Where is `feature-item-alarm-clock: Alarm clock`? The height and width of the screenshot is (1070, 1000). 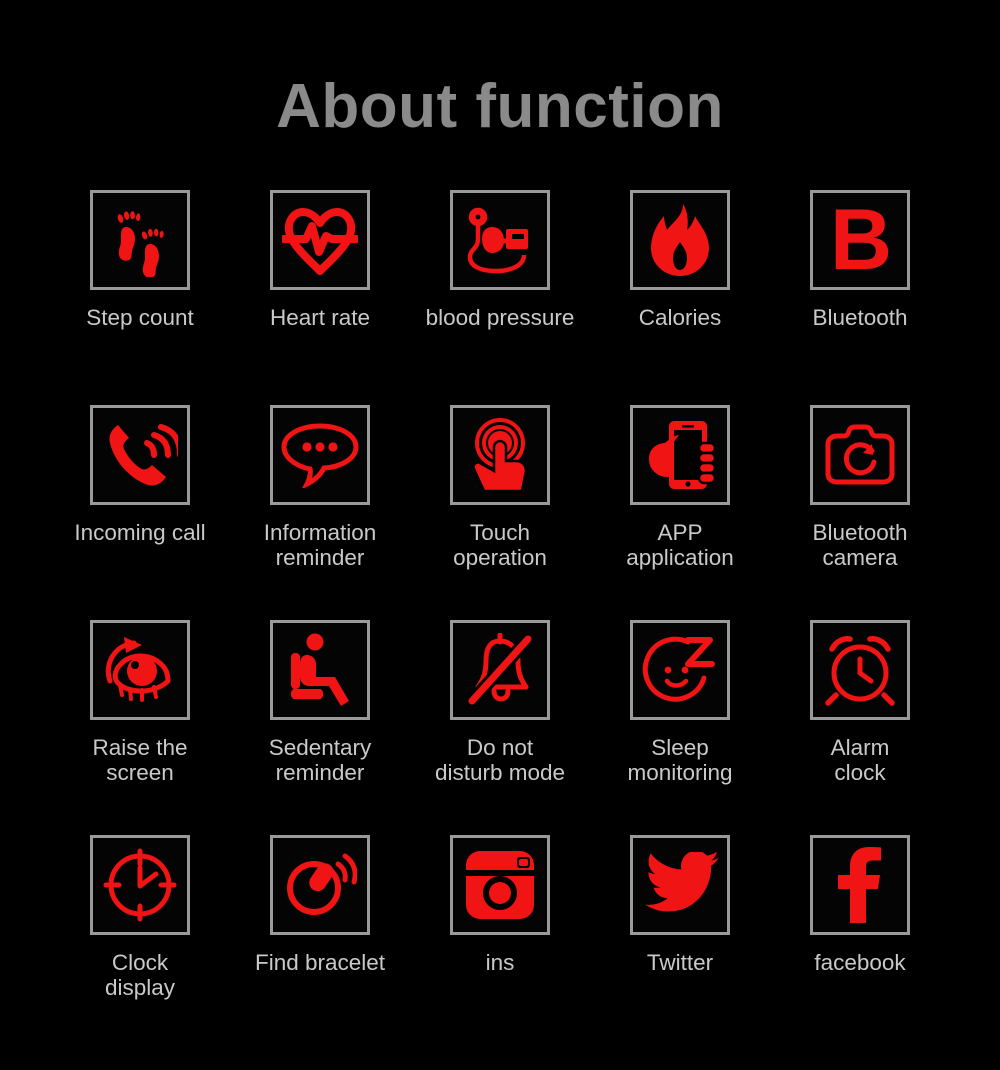 feature-item-alarm-clock: Alarm clock is located at coordinates (860, 727).